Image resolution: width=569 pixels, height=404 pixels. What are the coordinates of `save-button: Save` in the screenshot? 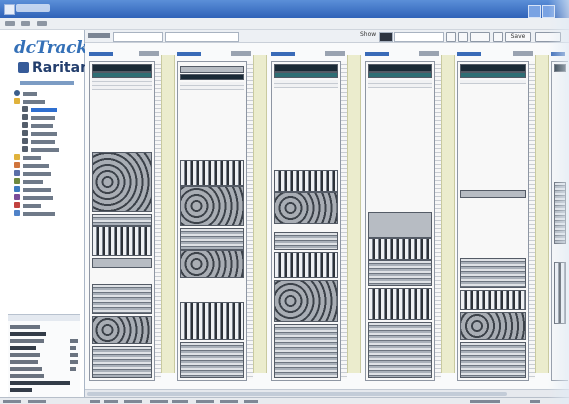 It's located at (518, 37).